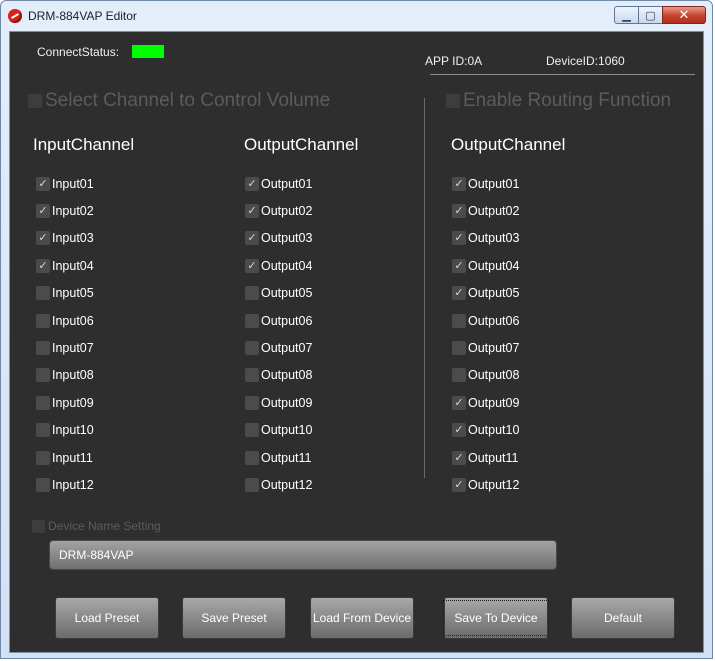 This screenshot has height=661, width=715. Describe the element at coordinates (626, 15) in the screenshot. I see `minimize-button: ▁` at that location.